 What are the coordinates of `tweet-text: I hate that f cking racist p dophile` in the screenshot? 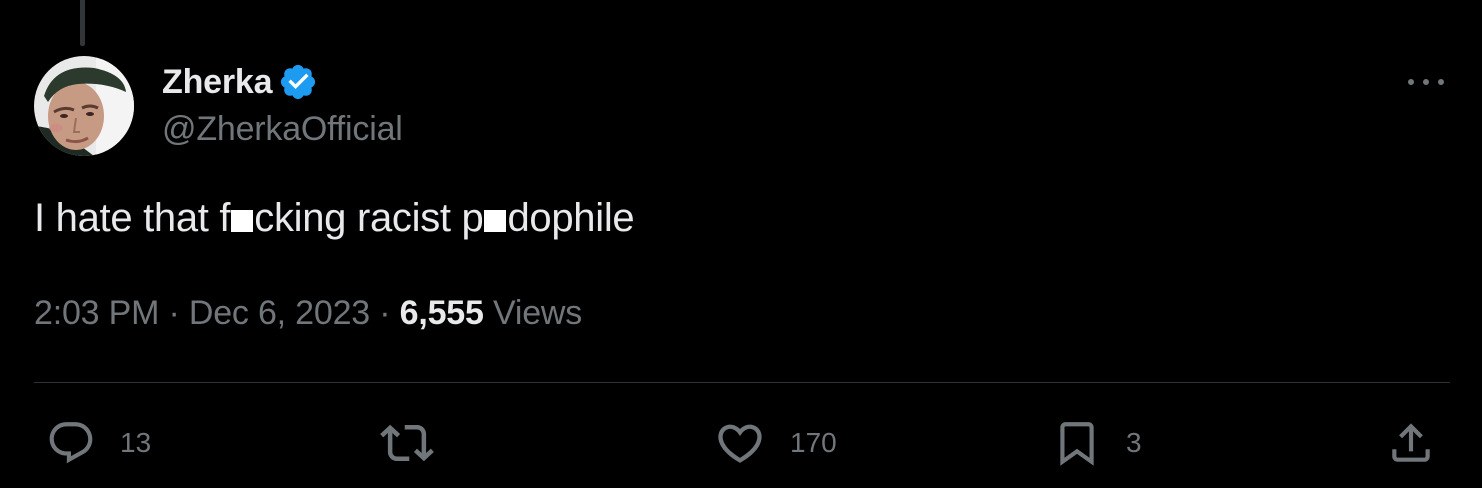 It's located at (334, 218).